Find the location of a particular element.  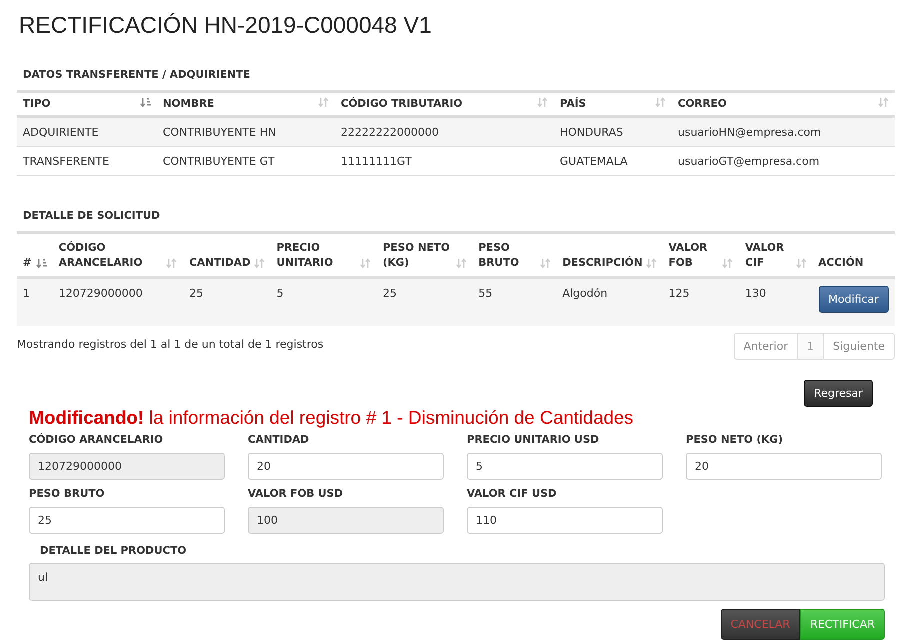

table-cell: 1 is located at coordinates (35, 302).